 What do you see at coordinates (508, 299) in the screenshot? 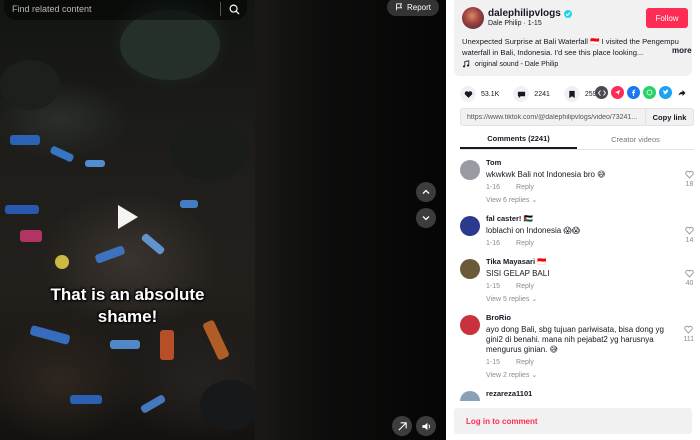
I see `view-replies-label: View 5 replies` at bounding box center [508, 299].